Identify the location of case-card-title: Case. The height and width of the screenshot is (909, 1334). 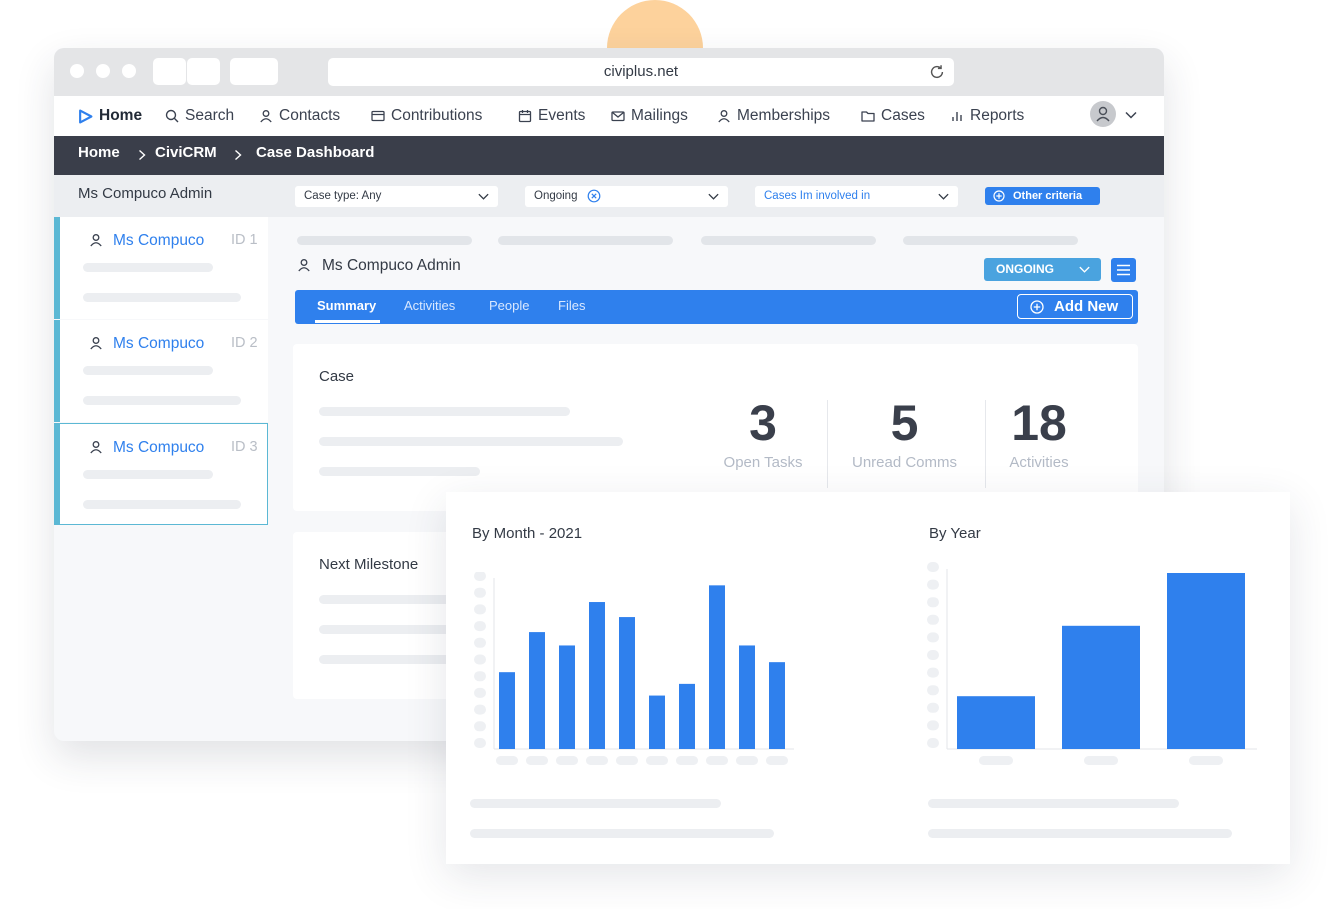
(337, 376).